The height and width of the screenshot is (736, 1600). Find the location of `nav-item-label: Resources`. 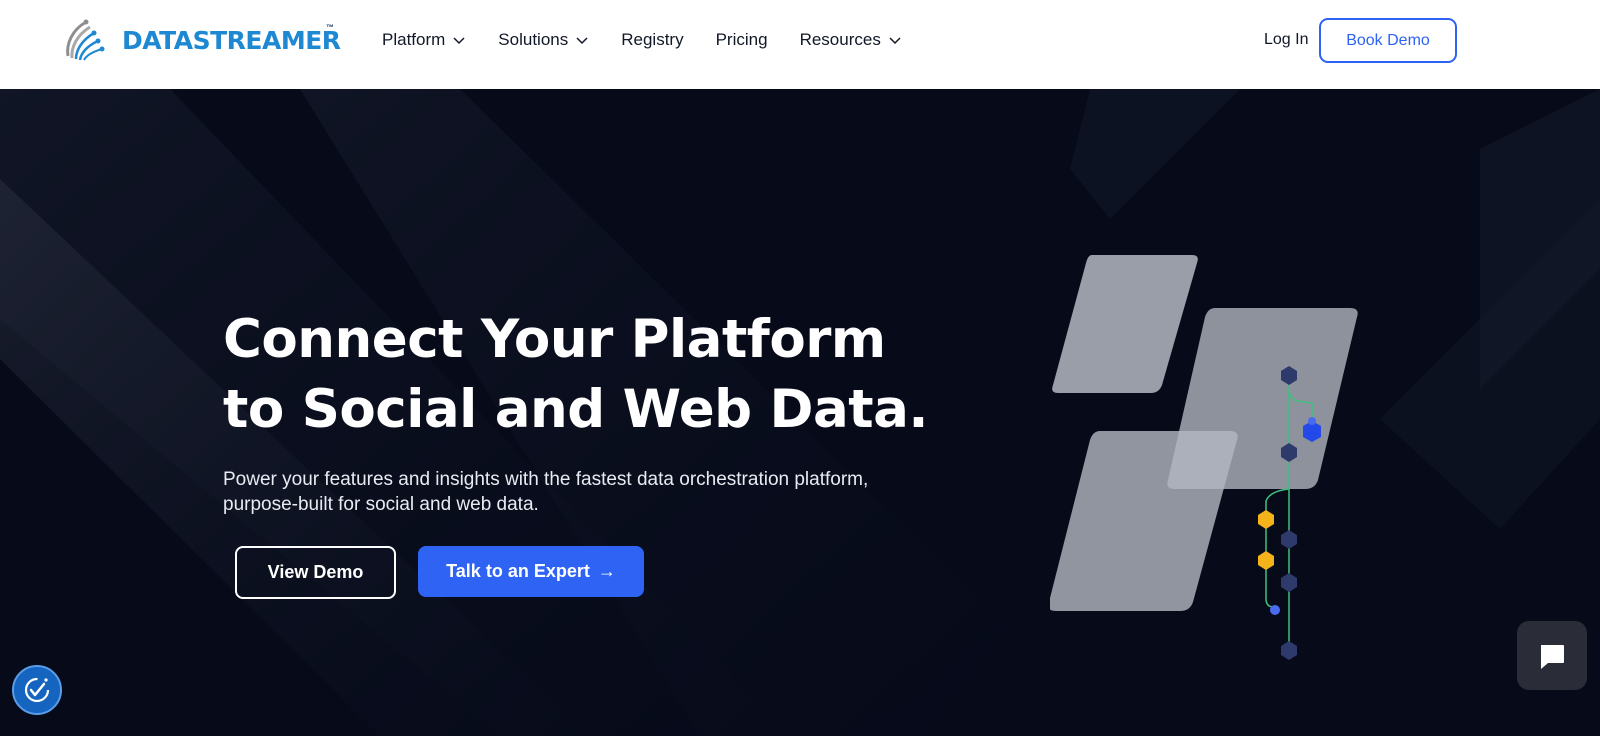

nav-item-label: Resources is located at coordinates (840, 39).